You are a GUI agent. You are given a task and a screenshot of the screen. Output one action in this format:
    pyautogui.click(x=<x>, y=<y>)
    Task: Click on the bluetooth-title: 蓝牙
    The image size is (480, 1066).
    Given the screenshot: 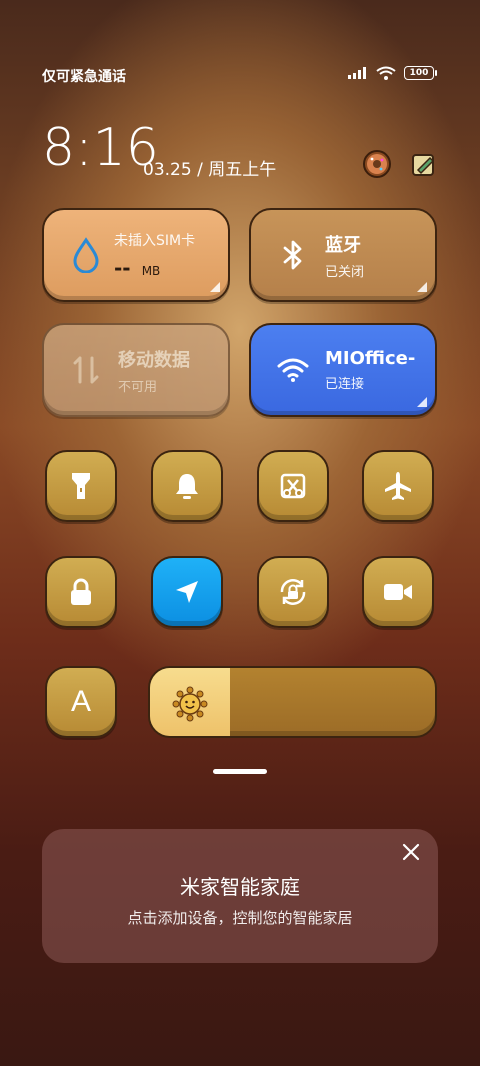 What is the action you would take?
    pyautogui.click(x=343, y=245)
    